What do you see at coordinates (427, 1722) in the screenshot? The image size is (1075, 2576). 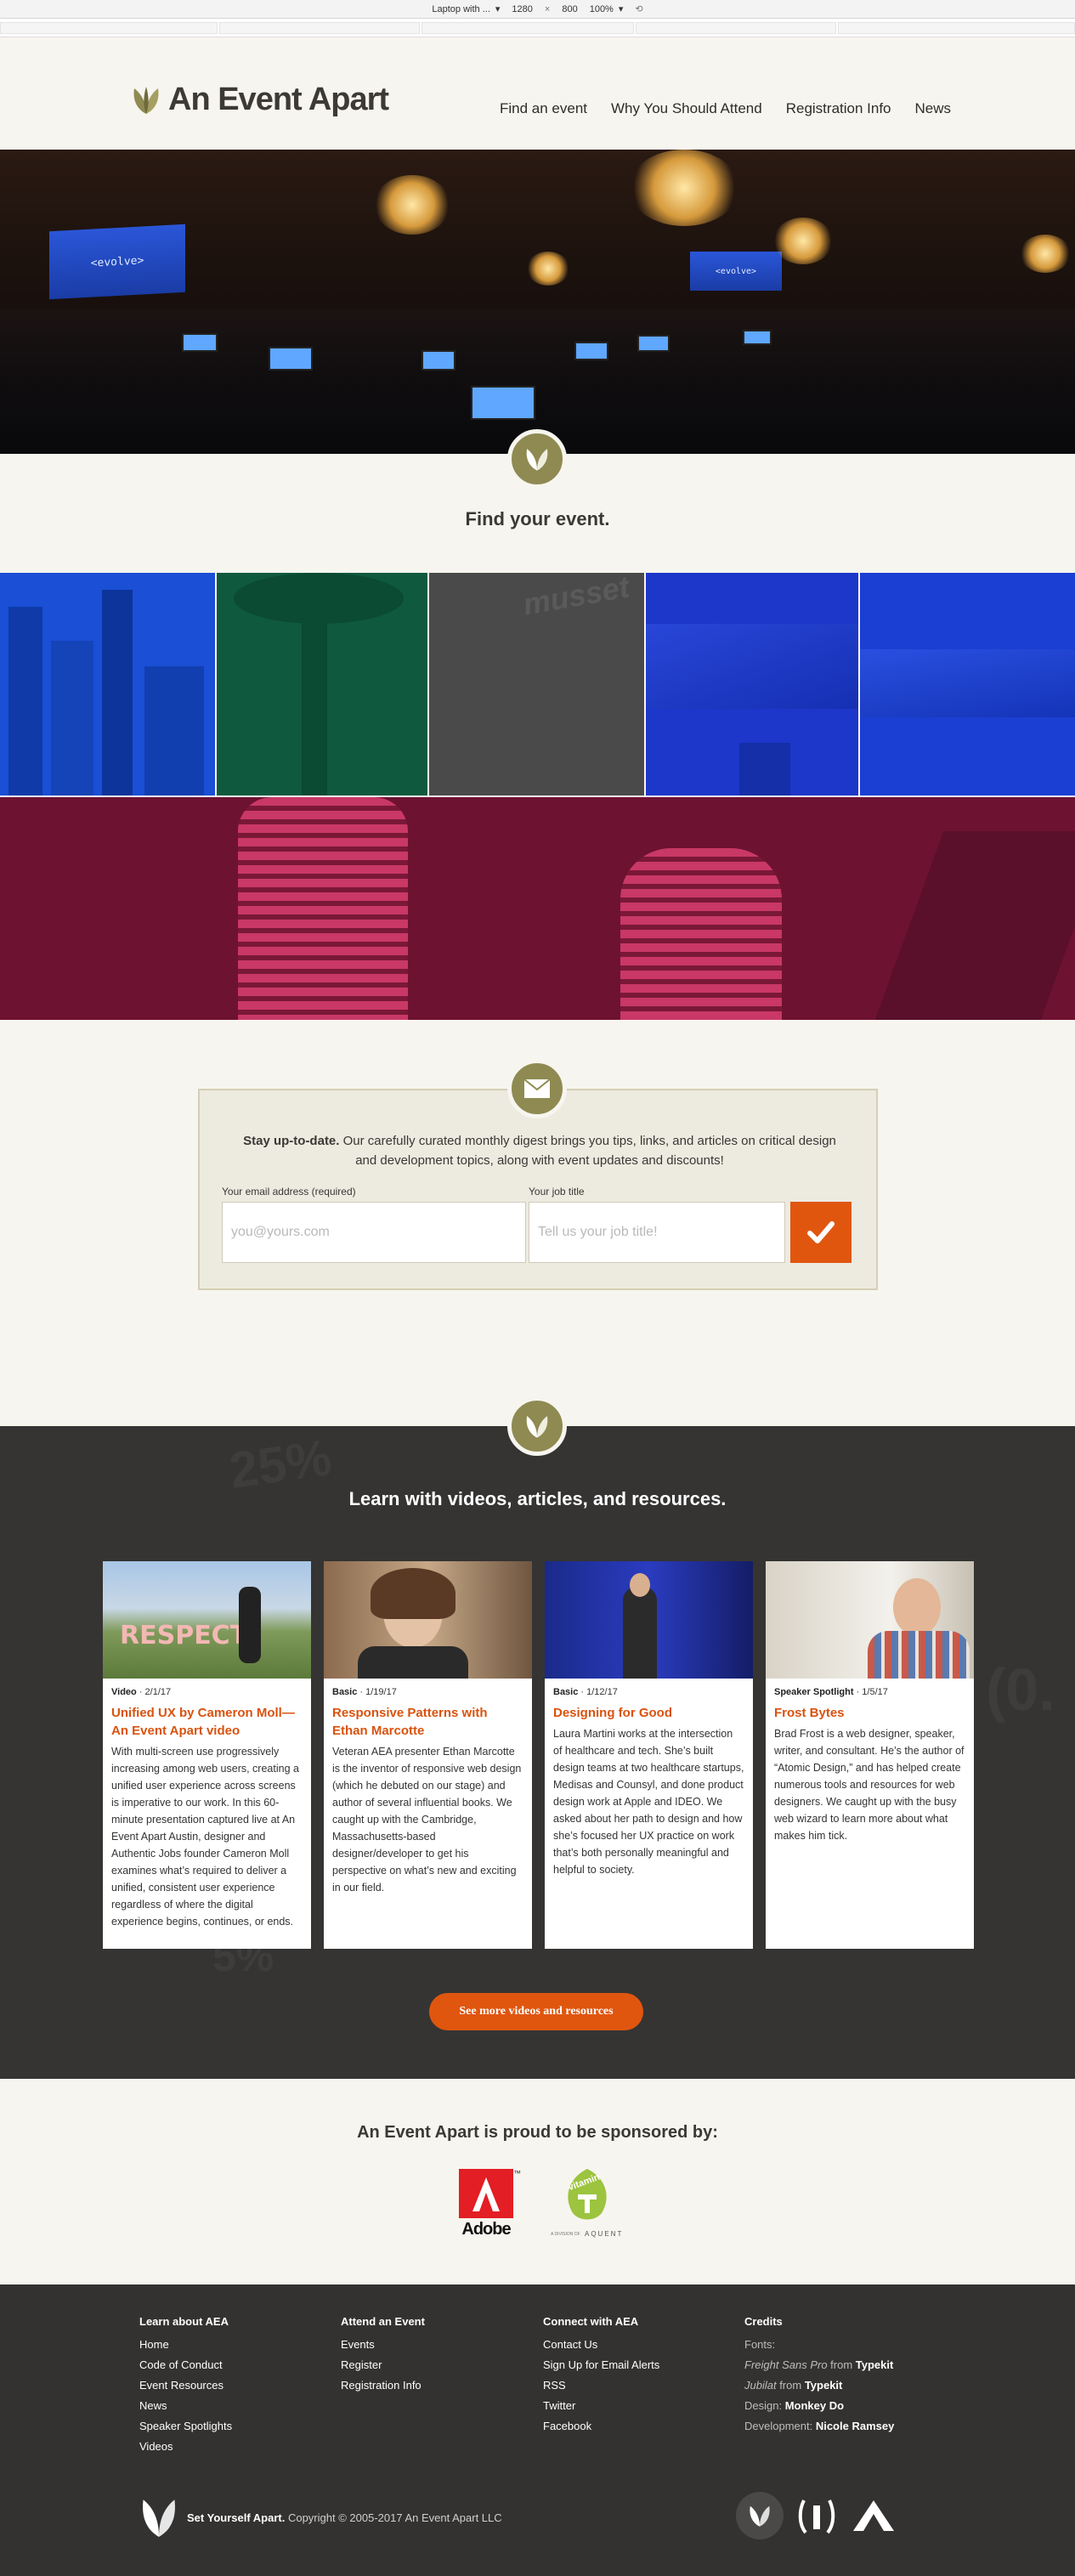 I see `card-title: Responsive Patterns with Ethan Marcotte` at bounding box center [427, 1722].